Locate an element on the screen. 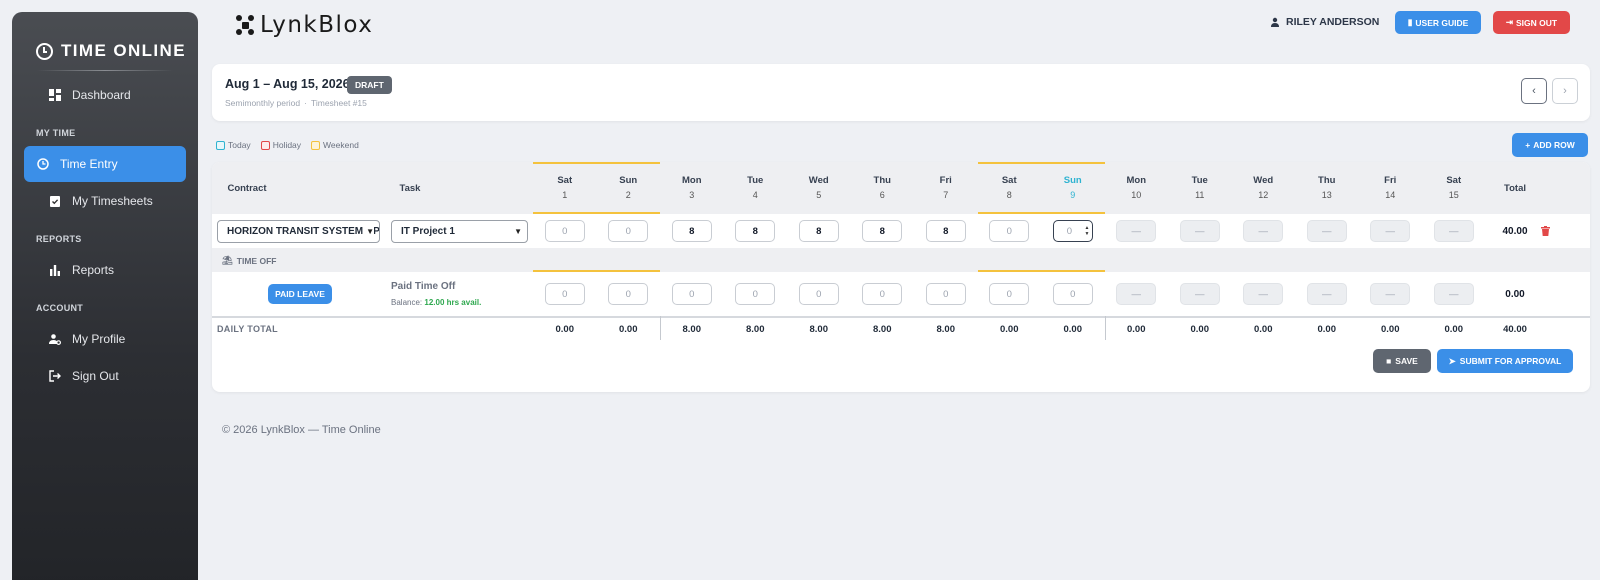 This screenshot has width=1600, height=580. trash-icon is located at coordinates (1545, 231).